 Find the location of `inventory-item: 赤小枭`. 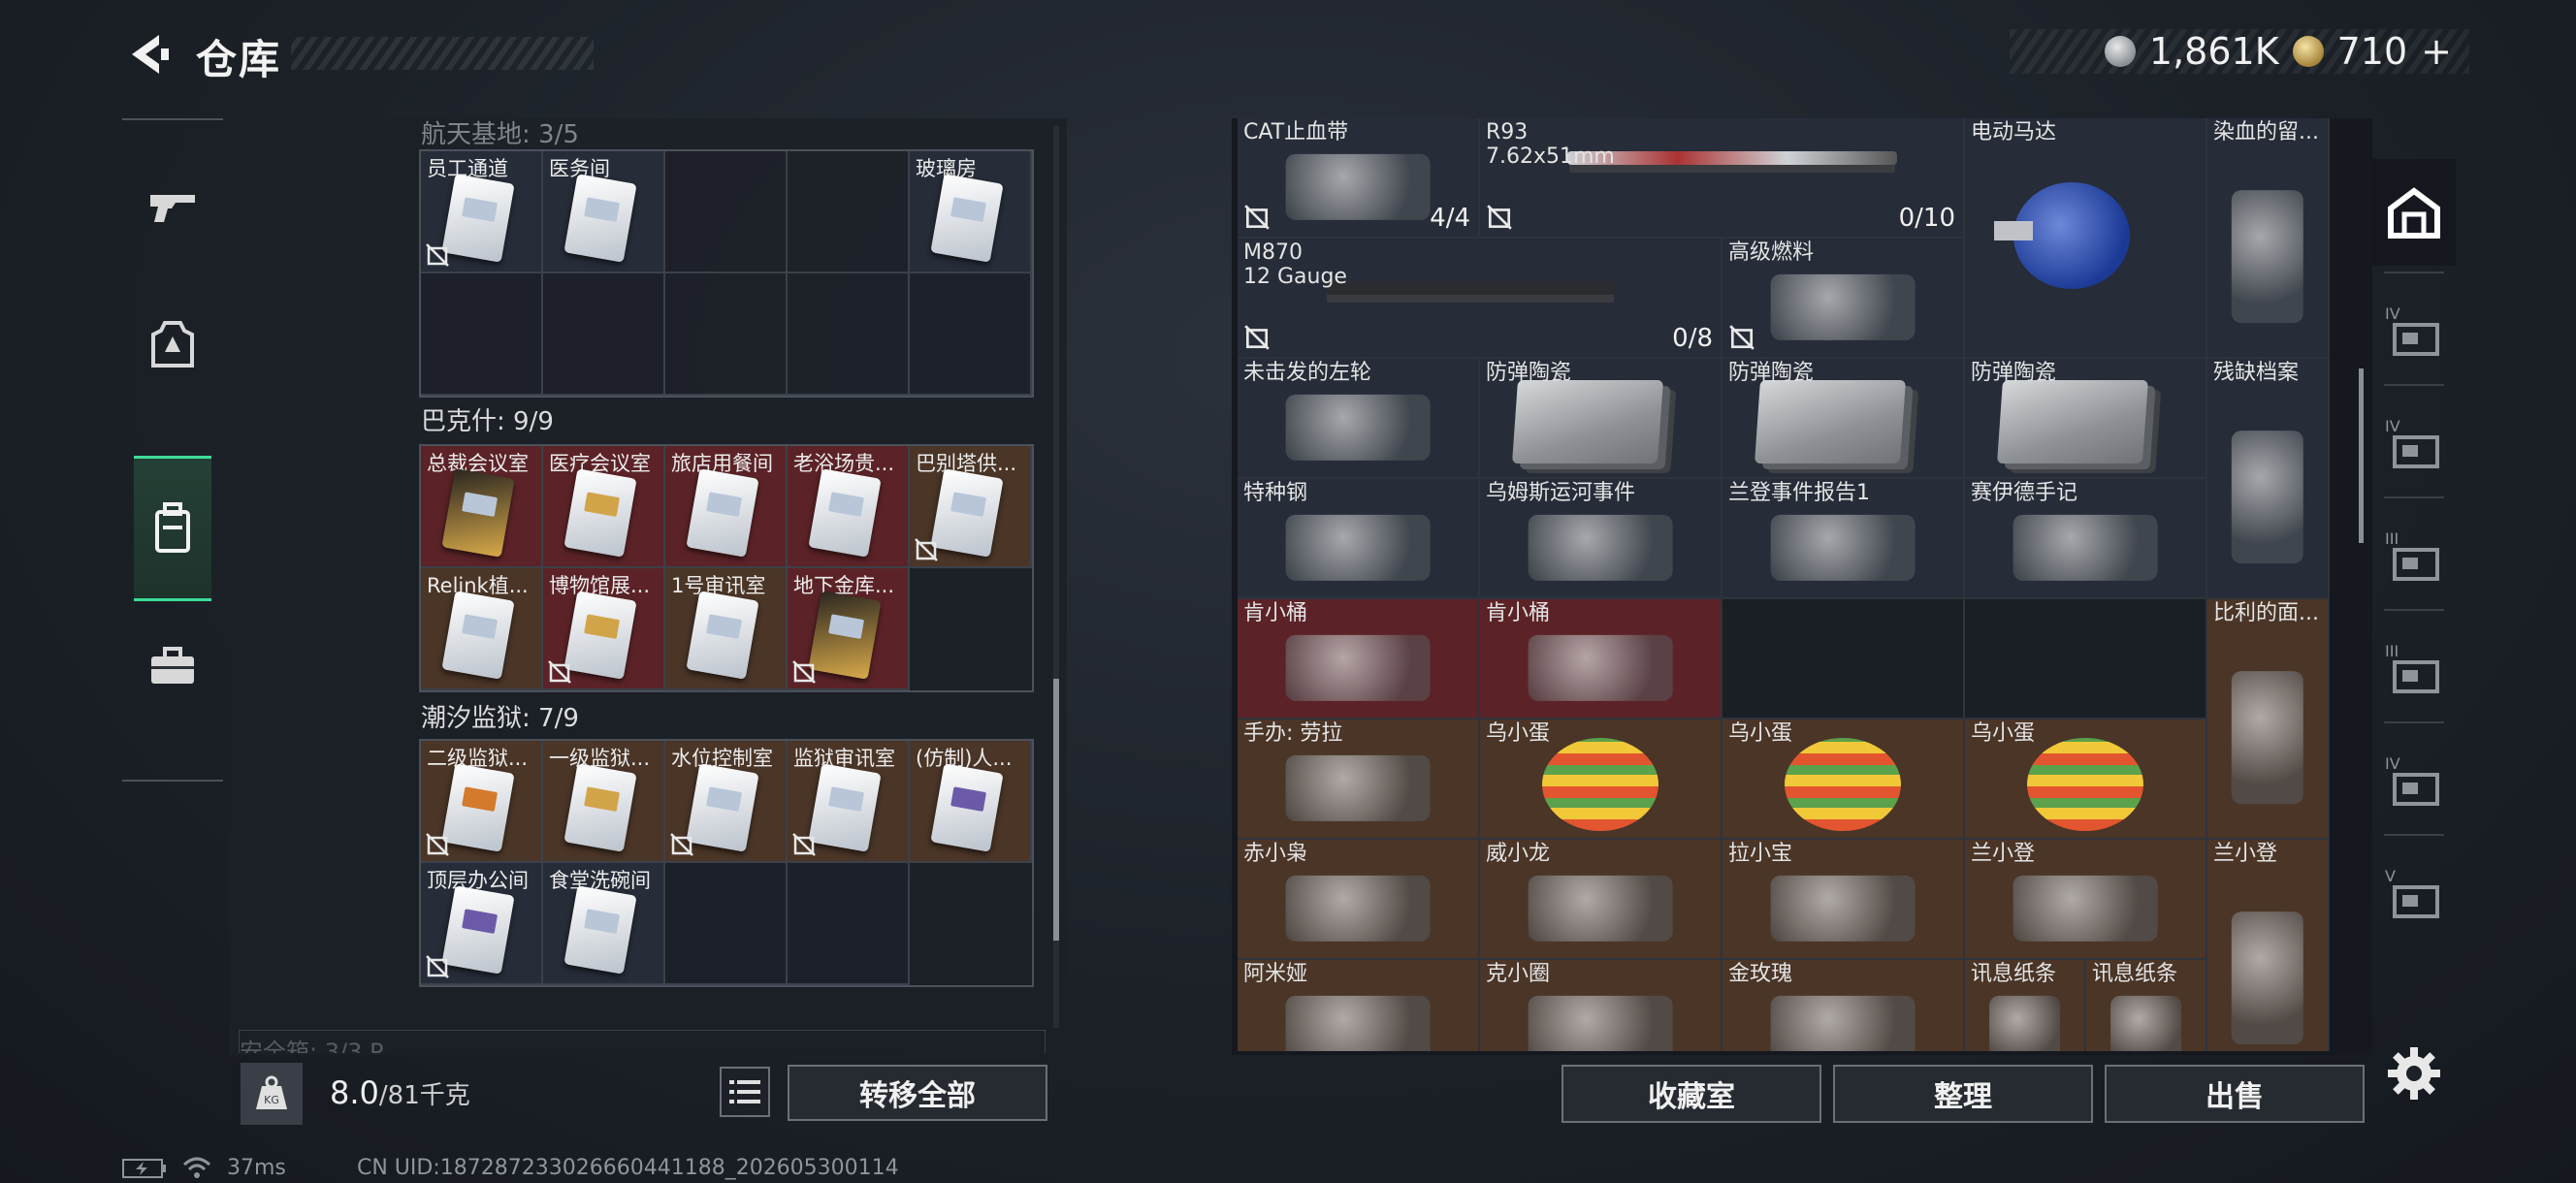

inventory-item: 赤小枭 is located at coordinates (1359, 900).